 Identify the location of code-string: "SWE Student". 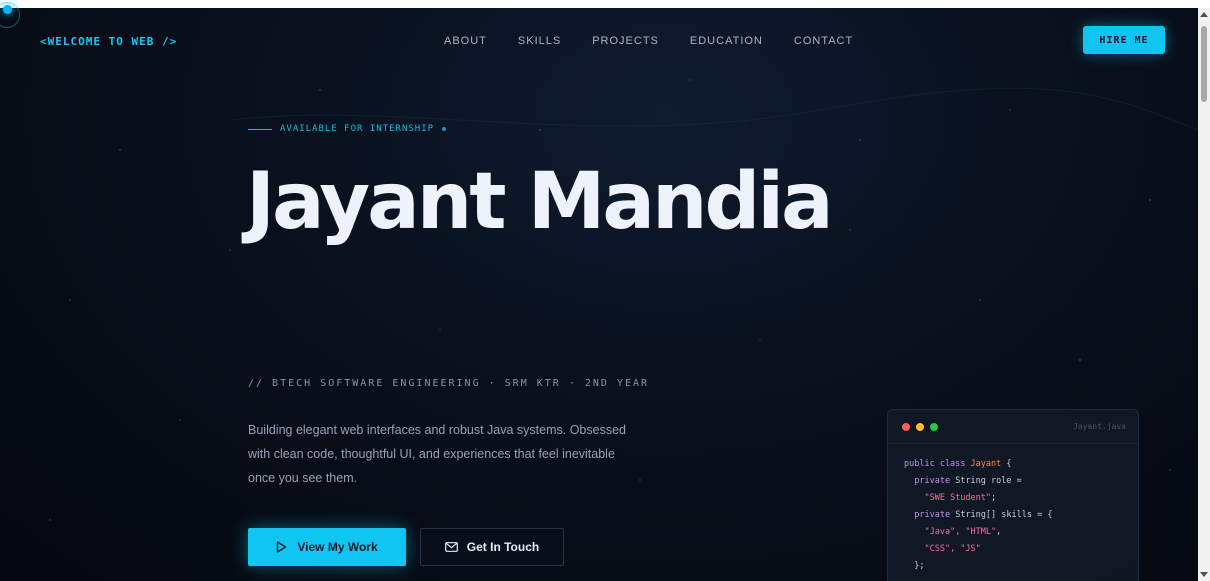
(958, 498).